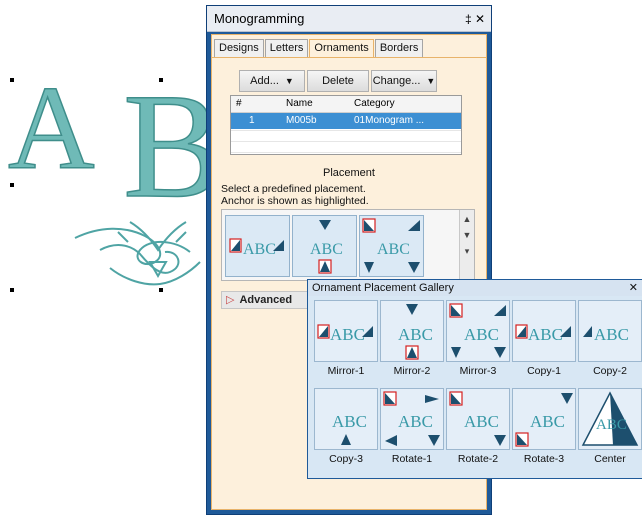 The width and height of the screenshot is (642, 519). I want to click on gallery-item-mirror-1: ABC Mirror-1, so click(348, 340).